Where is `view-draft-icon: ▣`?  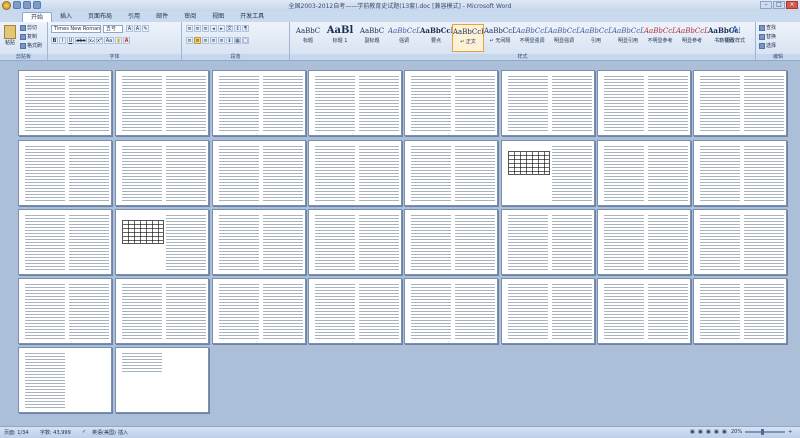
view-draft-icon: ▣ is located at coordinates (724, 432).